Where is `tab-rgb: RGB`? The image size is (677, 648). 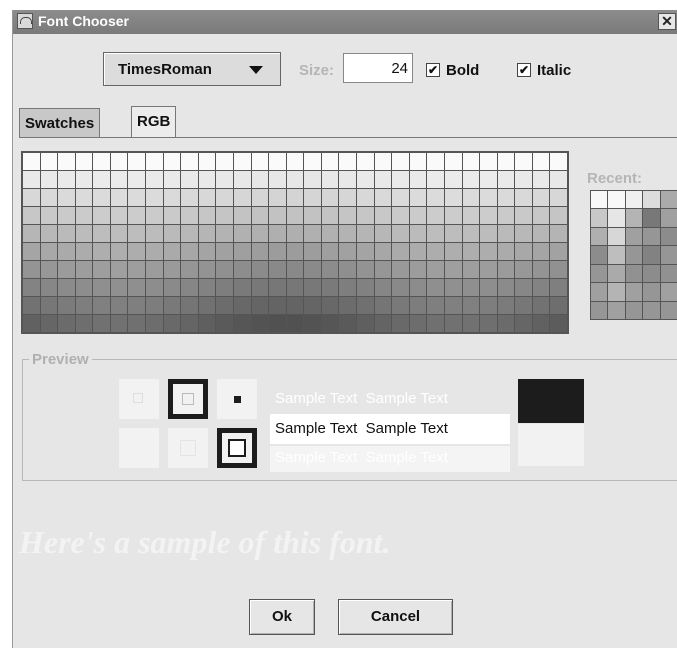 tab-rgb: RGB is located at coordinates (154, 122).